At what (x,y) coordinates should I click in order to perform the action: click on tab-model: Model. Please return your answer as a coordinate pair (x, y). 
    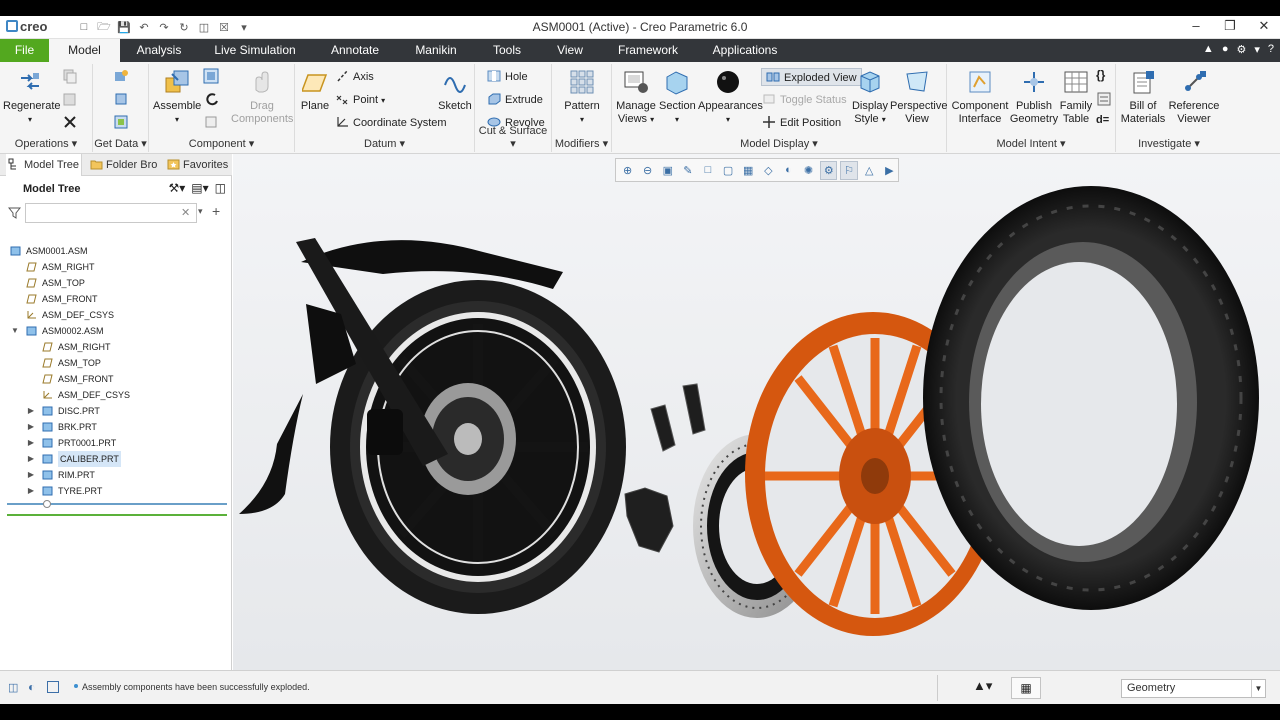
    Looking at the image, I should click on (84, 50).